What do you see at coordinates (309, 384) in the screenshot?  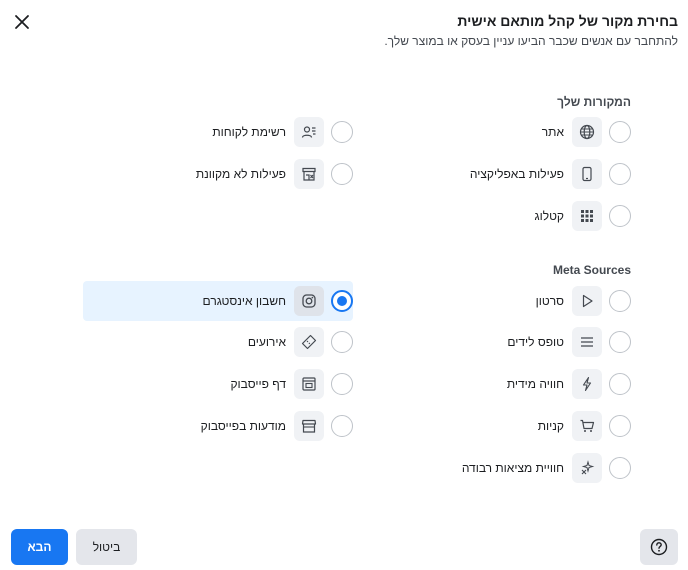 I see `page-icon` at bounding box center [309, 384].